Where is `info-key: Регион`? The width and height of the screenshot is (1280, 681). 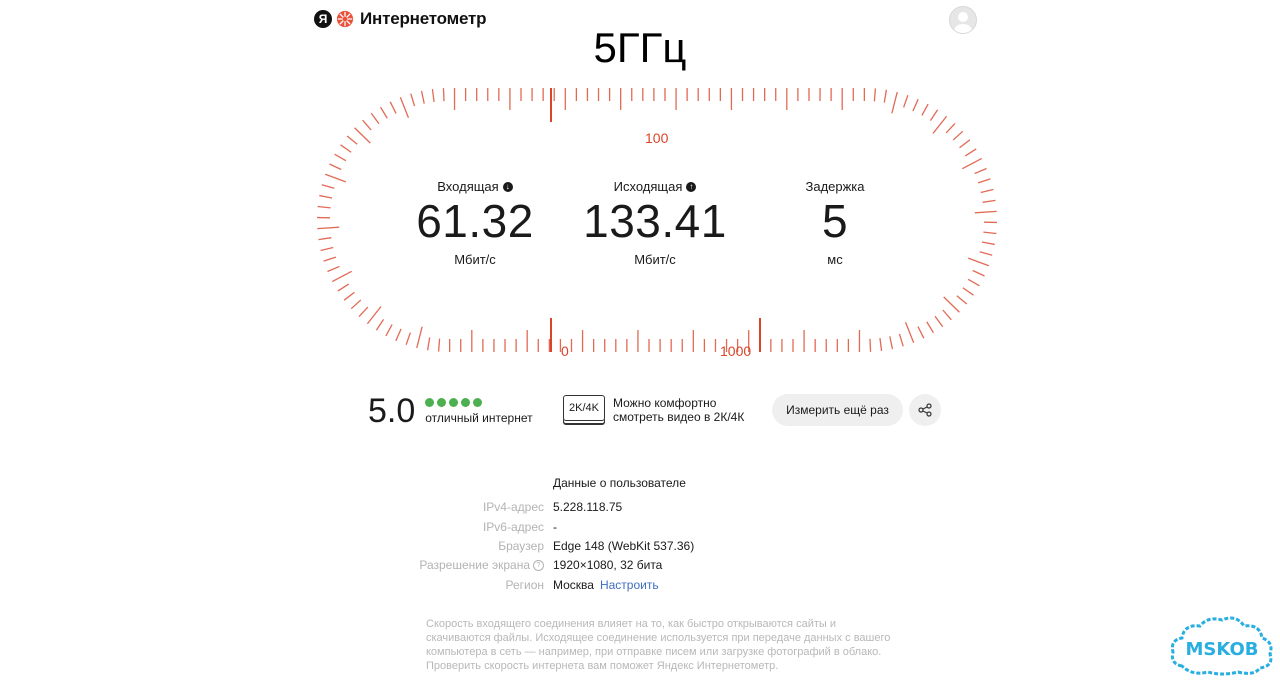 info-key: Регион is located at coordinates (524, 585).